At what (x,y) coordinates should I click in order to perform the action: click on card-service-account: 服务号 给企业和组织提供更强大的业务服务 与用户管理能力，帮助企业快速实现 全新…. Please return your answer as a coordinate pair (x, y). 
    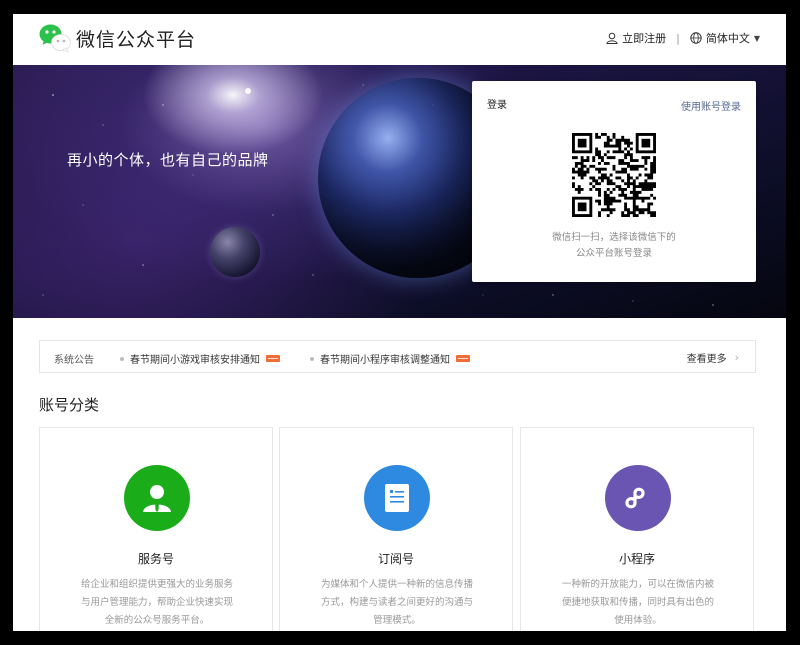
    Looking at the image, I should click on (156, 529).